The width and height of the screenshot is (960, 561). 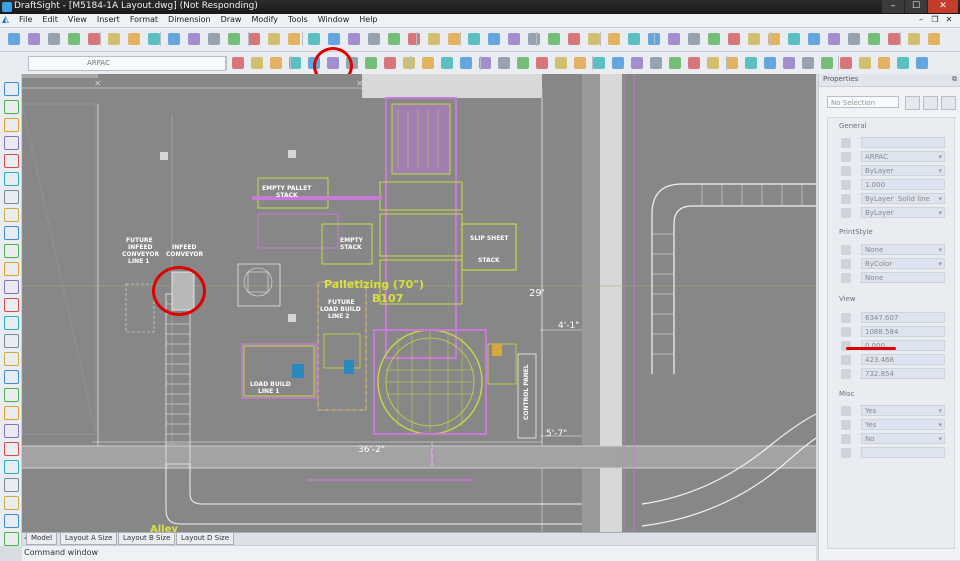 I want to click on prop-width: 732.854, so click(x=895, y=374).